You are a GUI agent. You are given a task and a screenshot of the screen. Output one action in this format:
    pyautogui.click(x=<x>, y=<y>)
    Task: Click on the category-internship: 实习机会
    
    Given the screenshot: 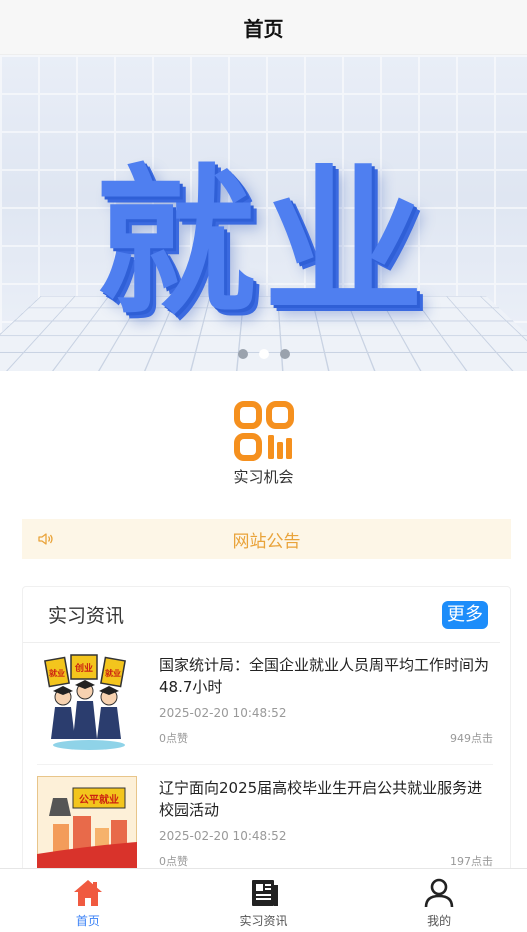 What is the action you would take?
    pyautogui.click(x=263, y=443)
    